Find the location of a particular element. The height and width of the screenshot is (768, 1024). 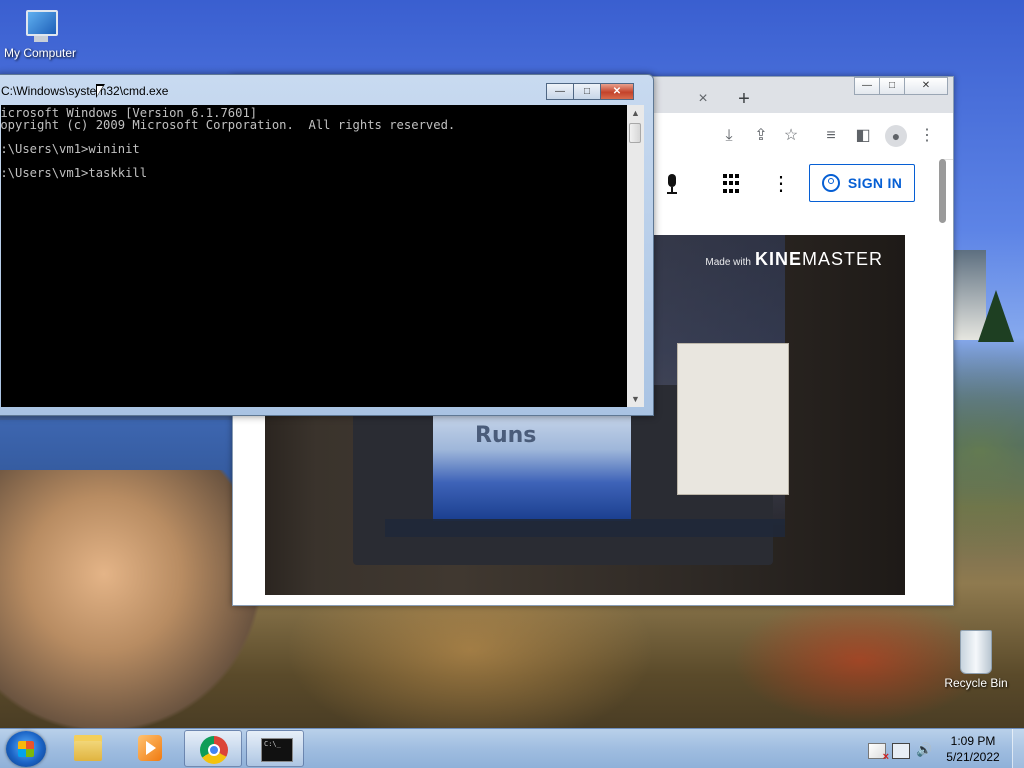

chrome-window-controls: — □ ✕ is located at coordinates (901, 86).